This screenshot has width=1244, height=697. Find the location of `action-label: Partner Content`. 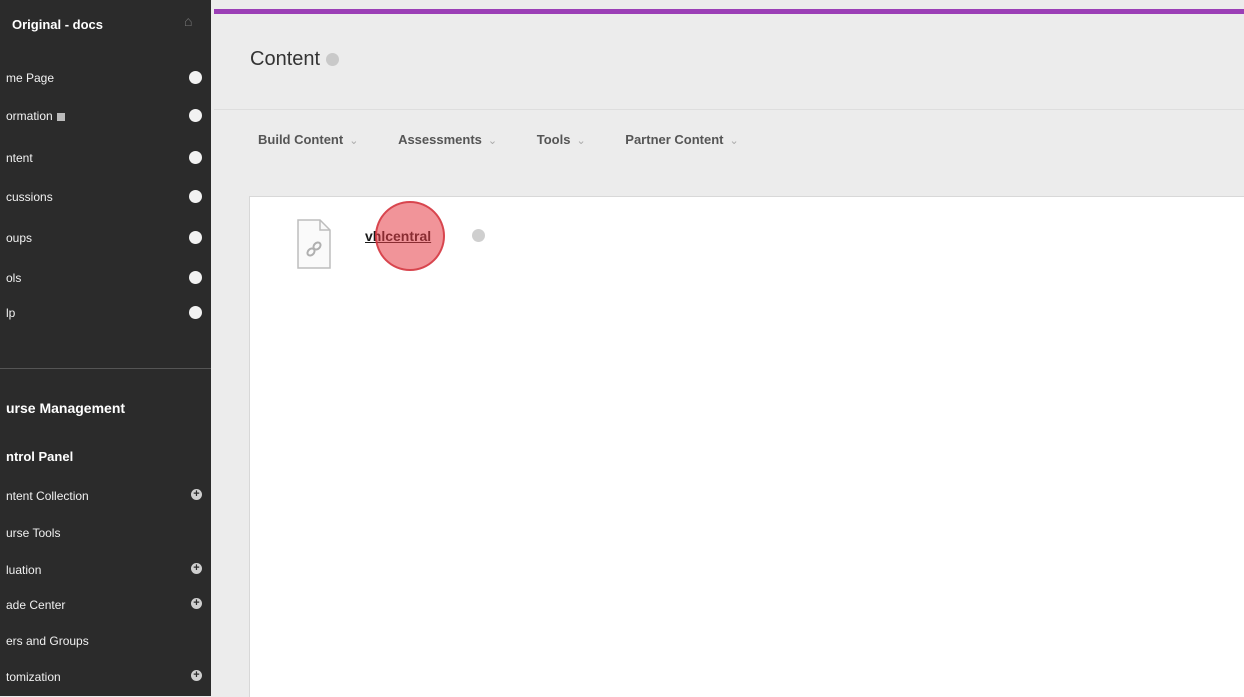

action-label: Partner Content is located at coordinates (674, 139).